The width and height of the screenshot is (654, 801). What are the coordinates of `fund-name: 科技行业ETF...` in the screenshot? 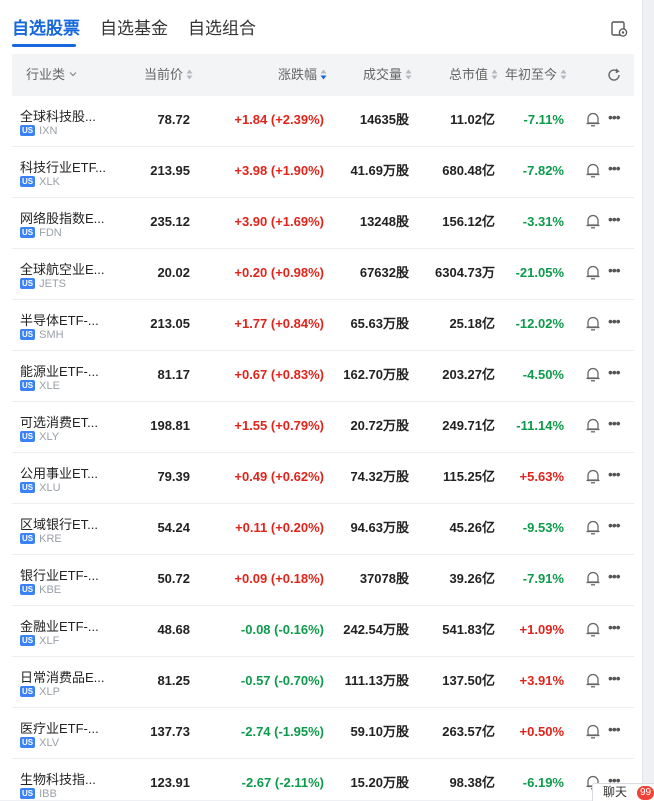 It's located at (66, 166).